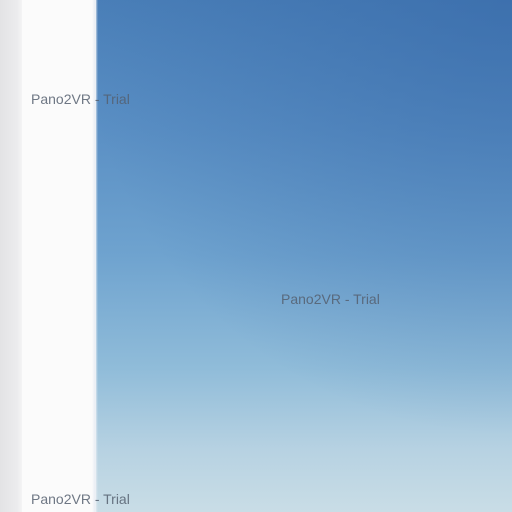 This screenshot has height=512, width=512. I want to click on wall-edge, so click(95, 256).